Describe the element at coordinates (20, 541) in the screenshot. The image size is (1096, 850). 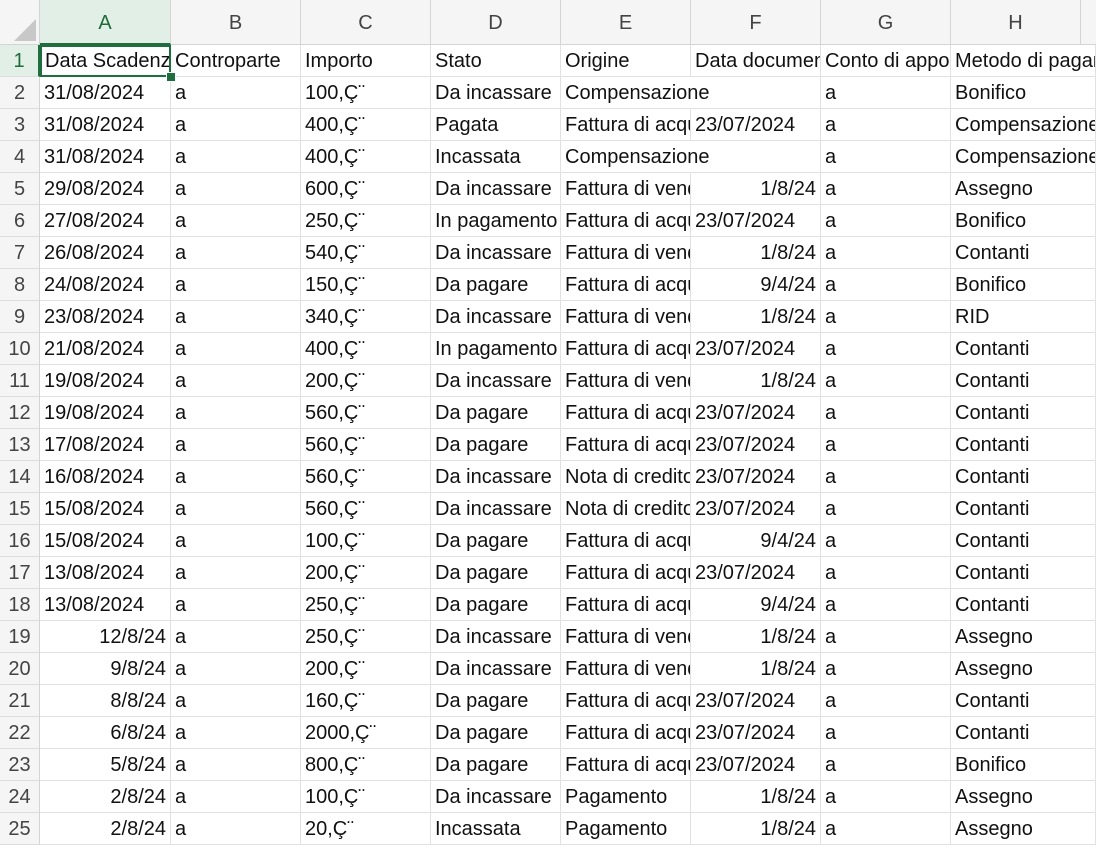
I see `row-header: 16` at that location.